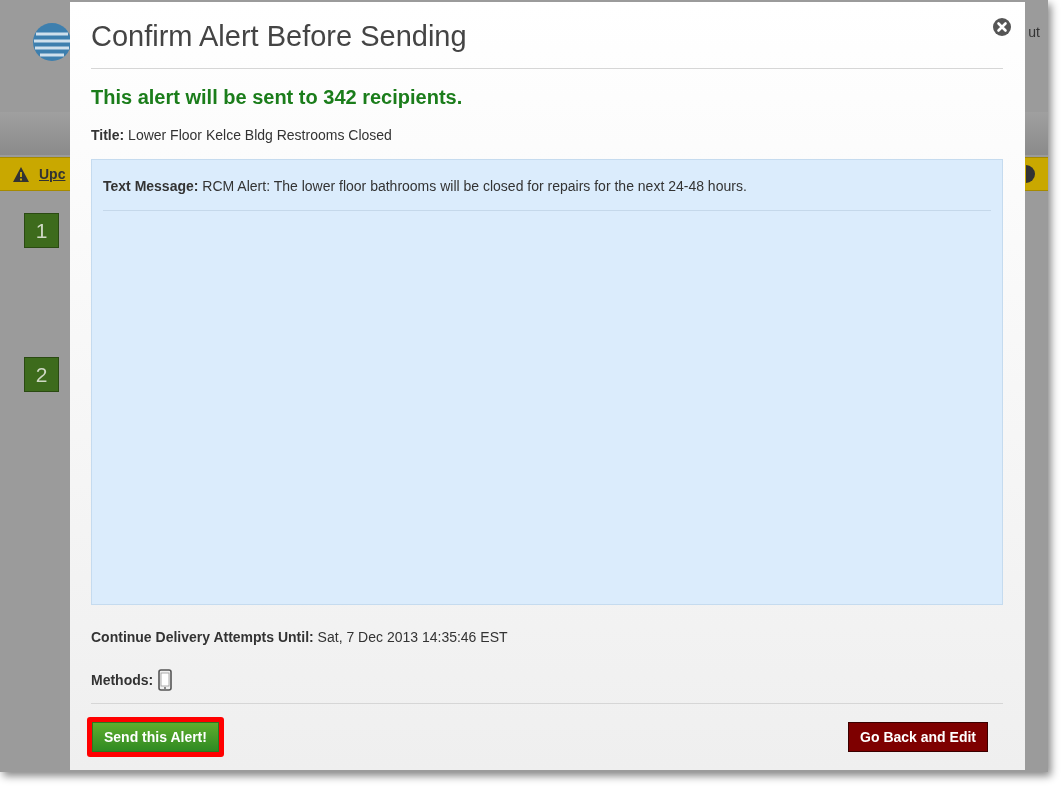  What do you see at coordinates (277, 97) in the screenshot?
I see `recipients-summary: This alert will be sent to 342 recipients.` at bounding box center [277, 97].